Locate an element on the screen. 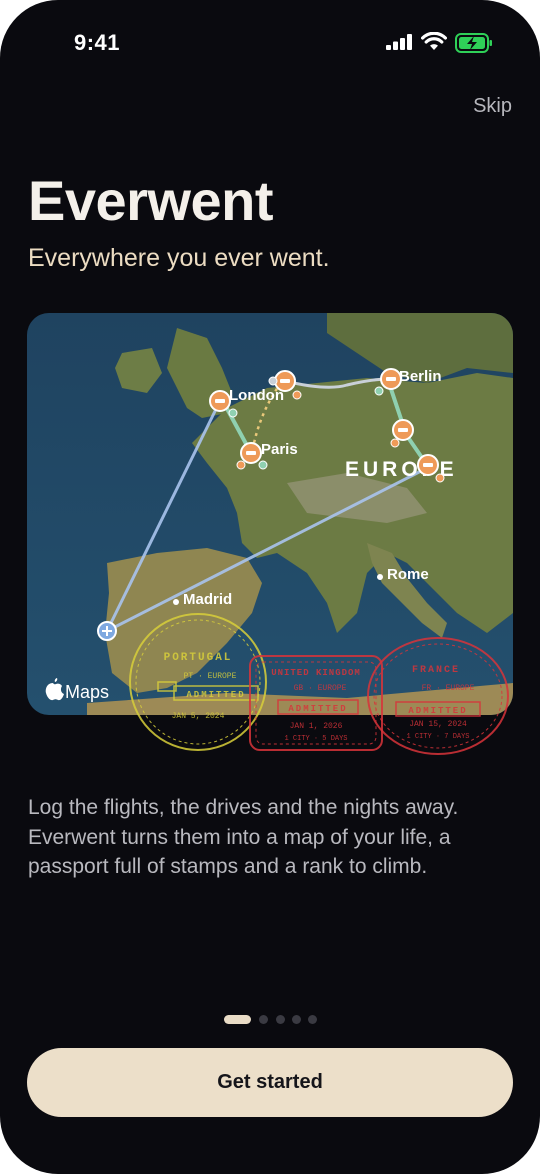  stamp-uk-country: UNITED KINGDOM is located at coordinates (316, 673).